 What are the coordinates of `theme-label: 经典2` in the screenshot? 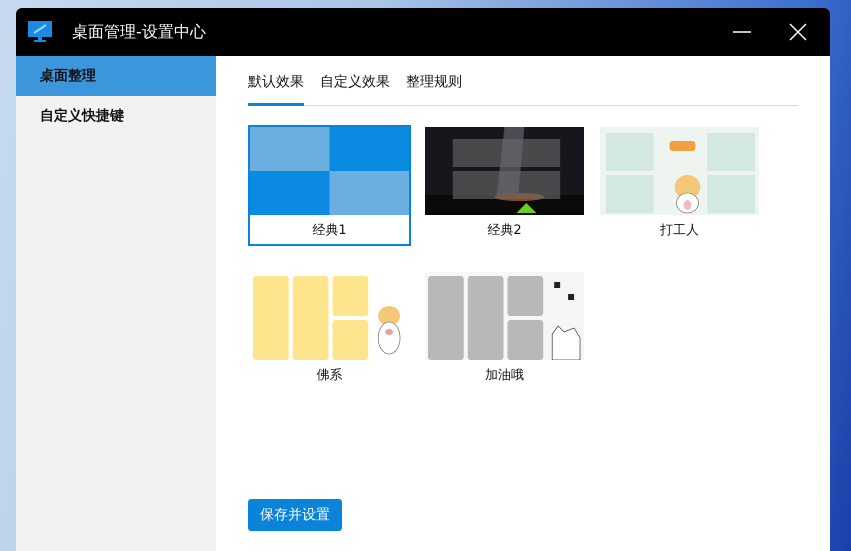 It's located at (504, 230).